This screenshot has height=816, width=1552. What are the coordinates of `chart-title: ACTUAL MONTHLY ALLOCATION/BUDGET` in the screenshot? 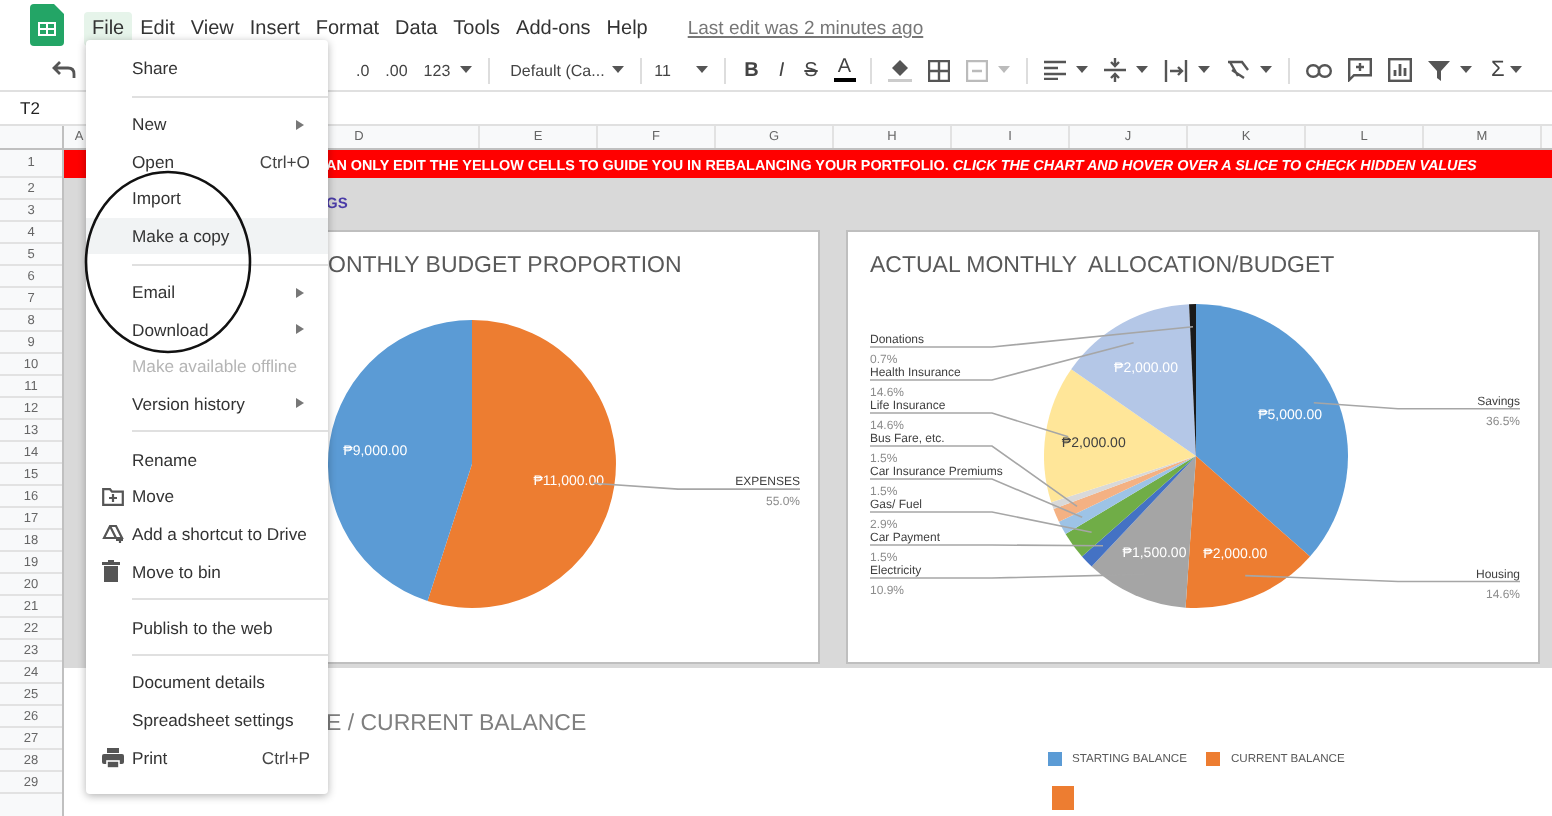 It's located at (1102, 267).